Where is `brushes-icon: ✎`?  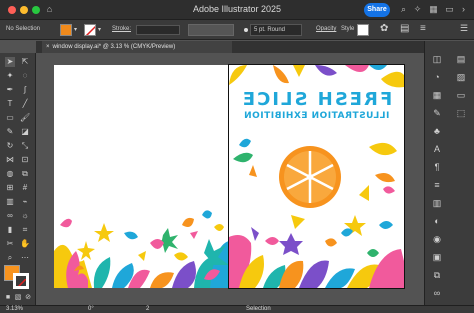 brushes-icon: ✎ is located at coordinates (437, 113).